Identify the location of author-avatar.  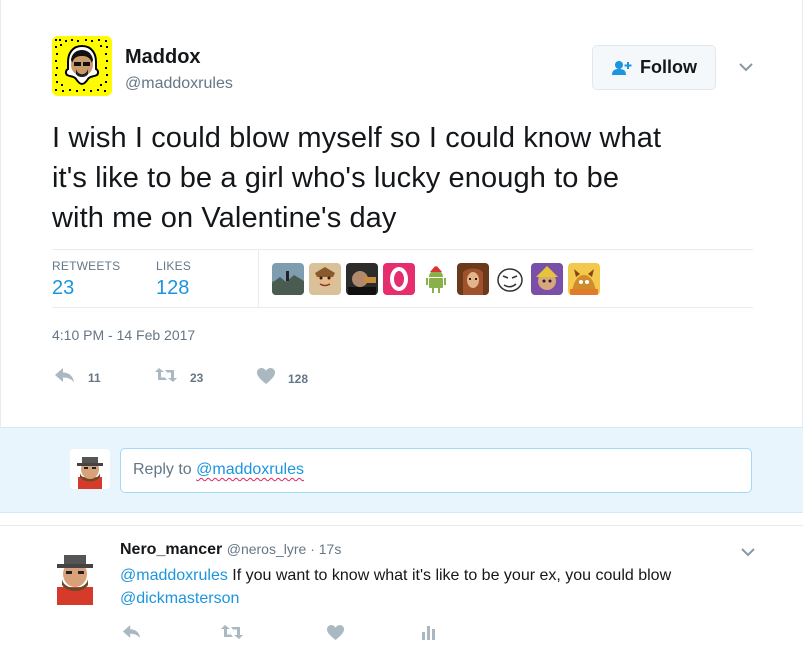
(82, 66).